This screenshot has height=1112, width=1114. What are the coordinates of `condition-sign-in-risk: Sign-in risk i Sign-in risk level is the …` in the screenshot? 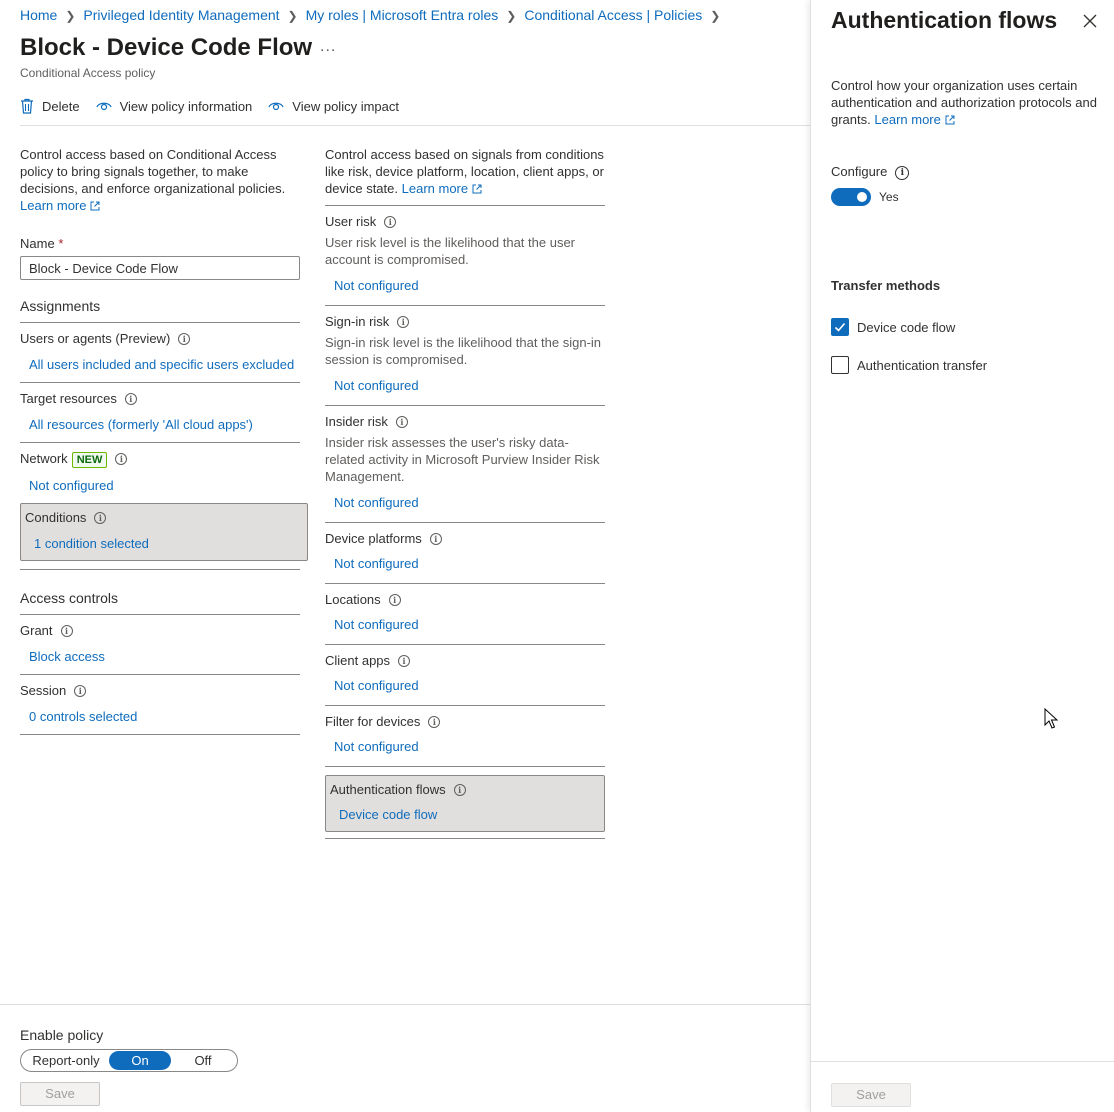 It's located at (465, 355).